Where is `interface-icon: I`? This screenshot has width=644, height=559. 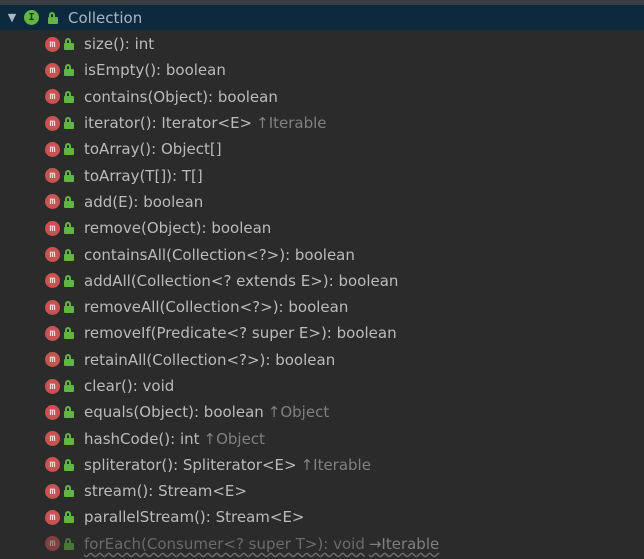 interface-icon: I is located at coordinates (31, 17).